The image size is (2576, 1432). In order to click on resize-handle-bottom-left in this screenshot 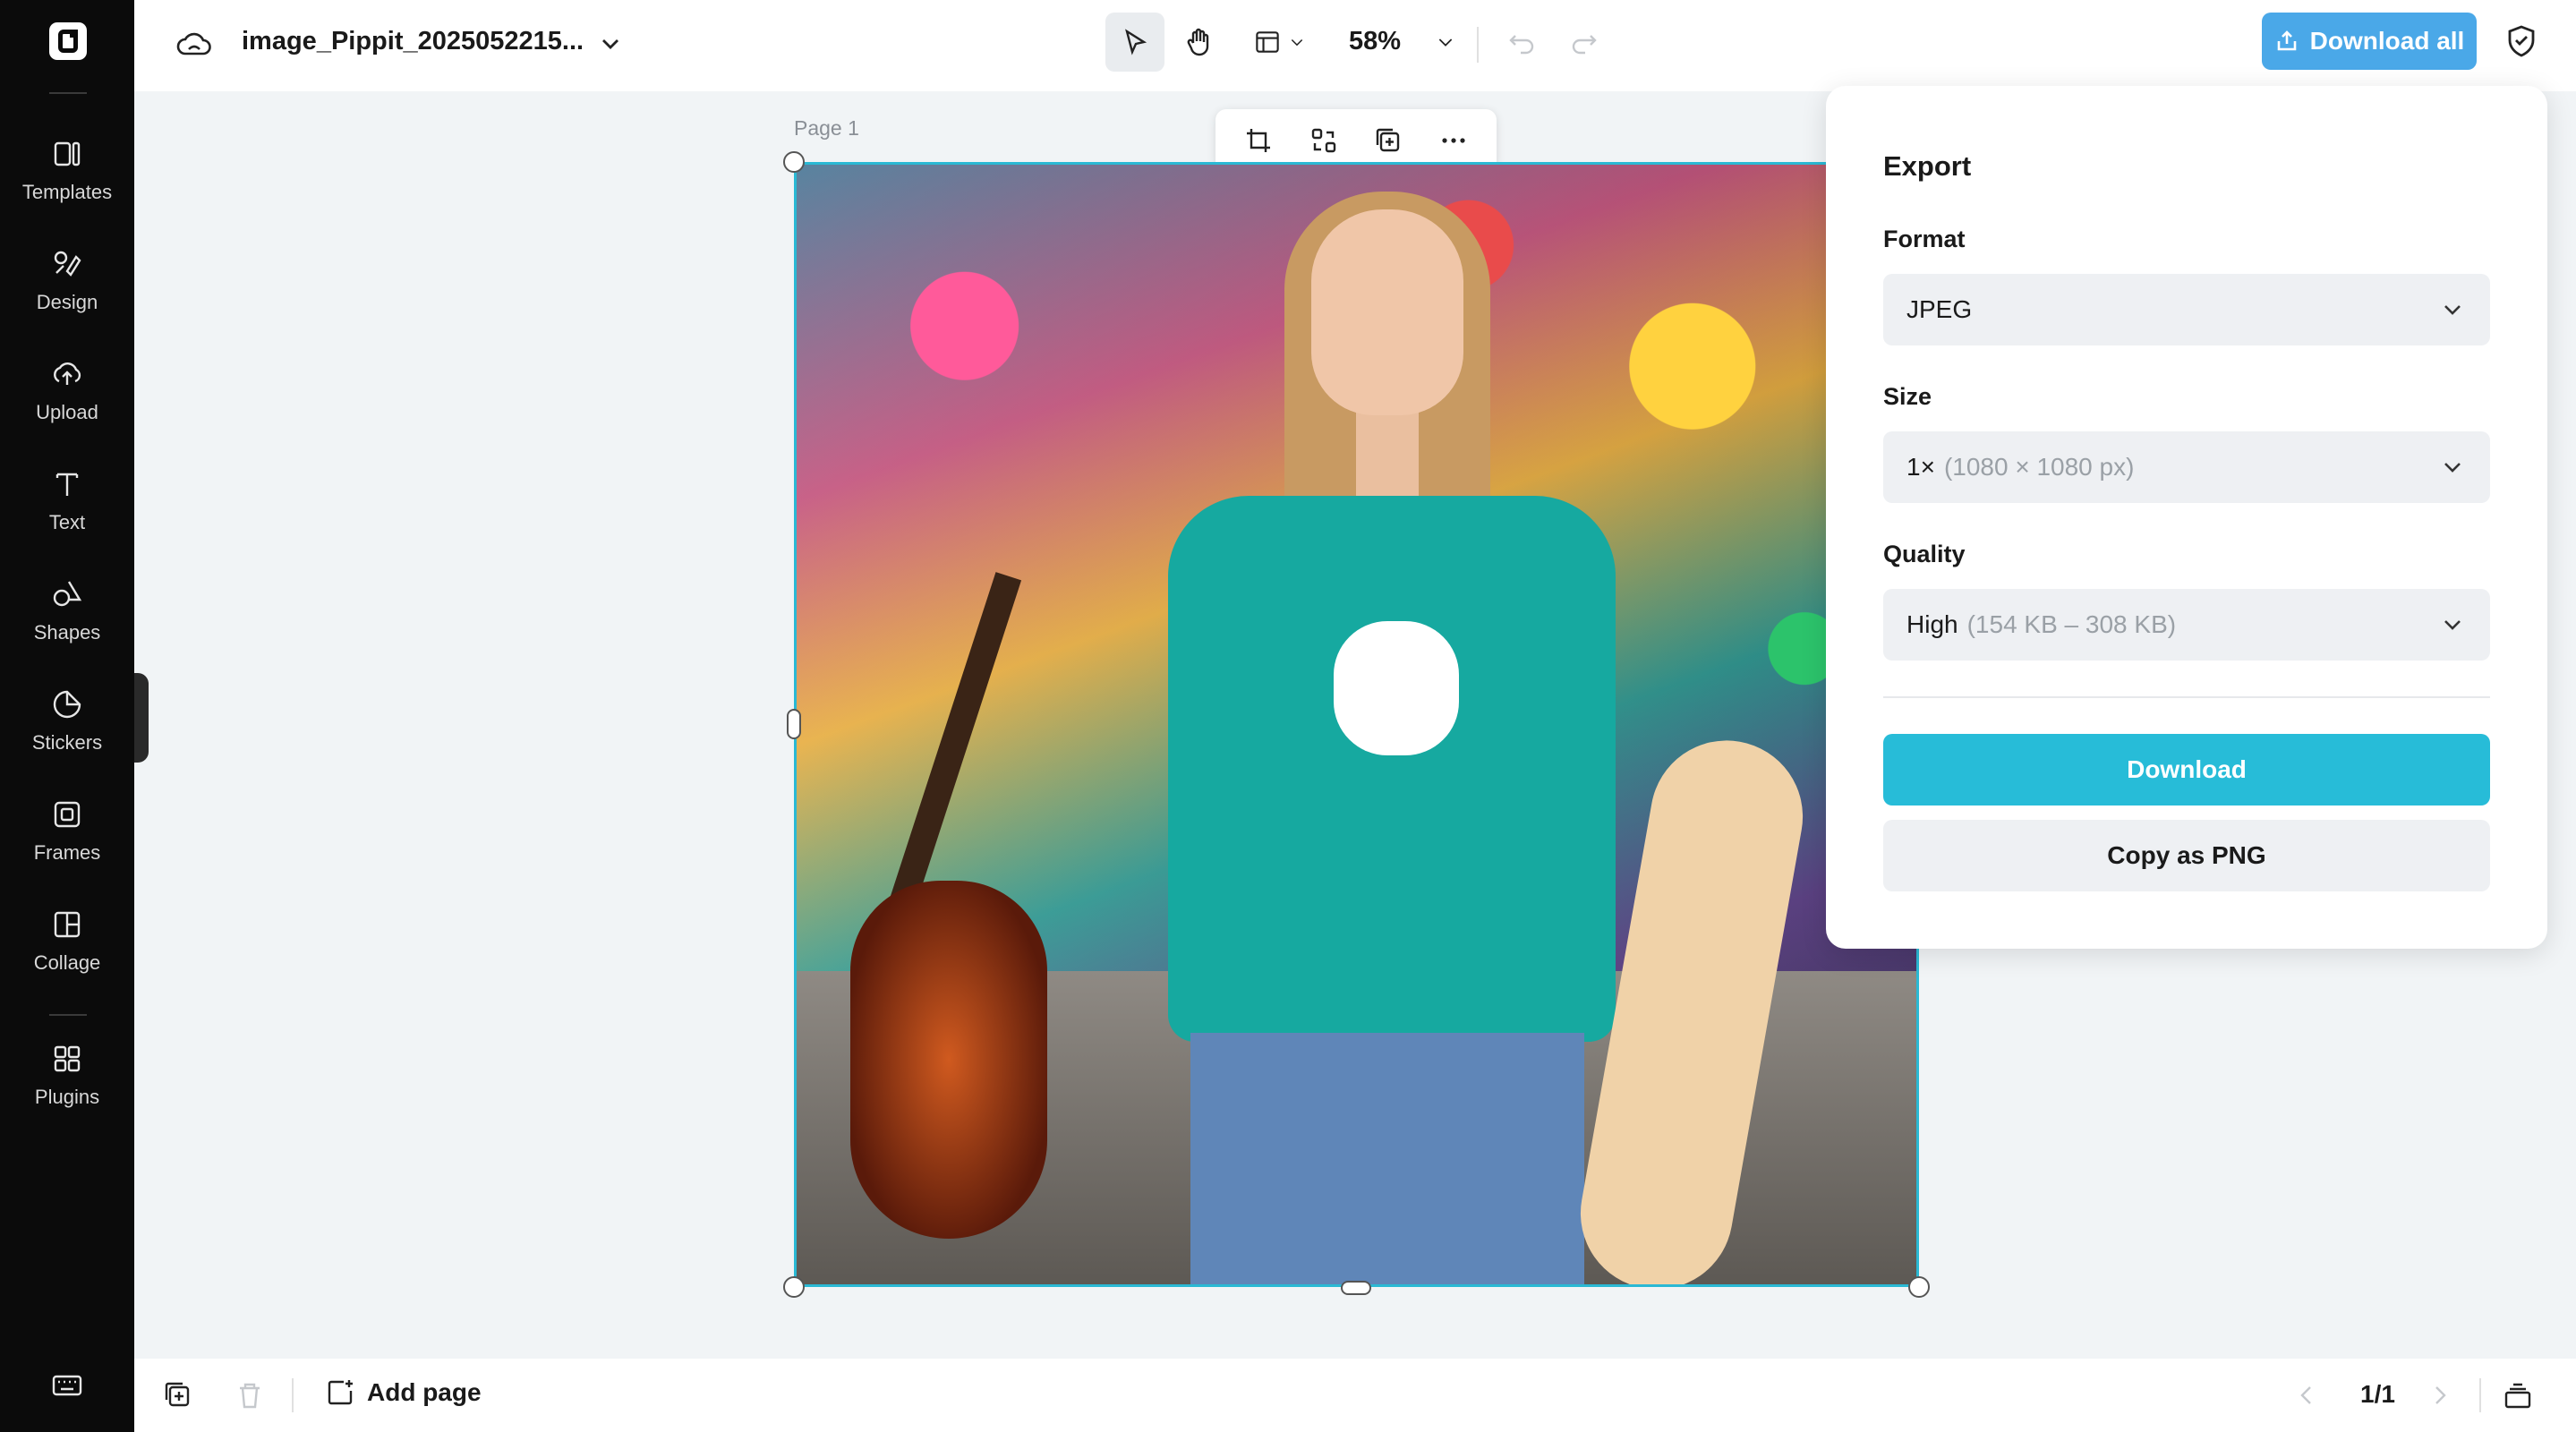, I will do `click(794, 1287)`.